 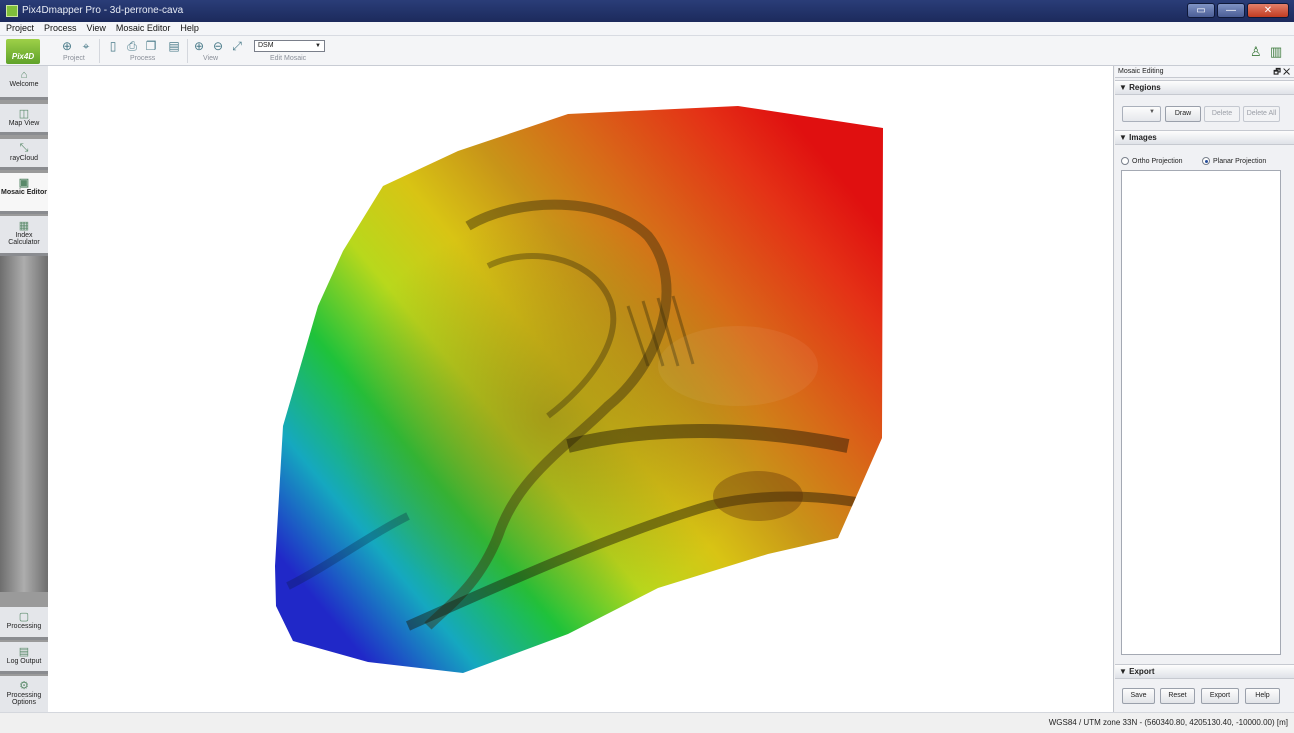 I want to click on layer-select: DSM ▼, so click(x=289, y=46).